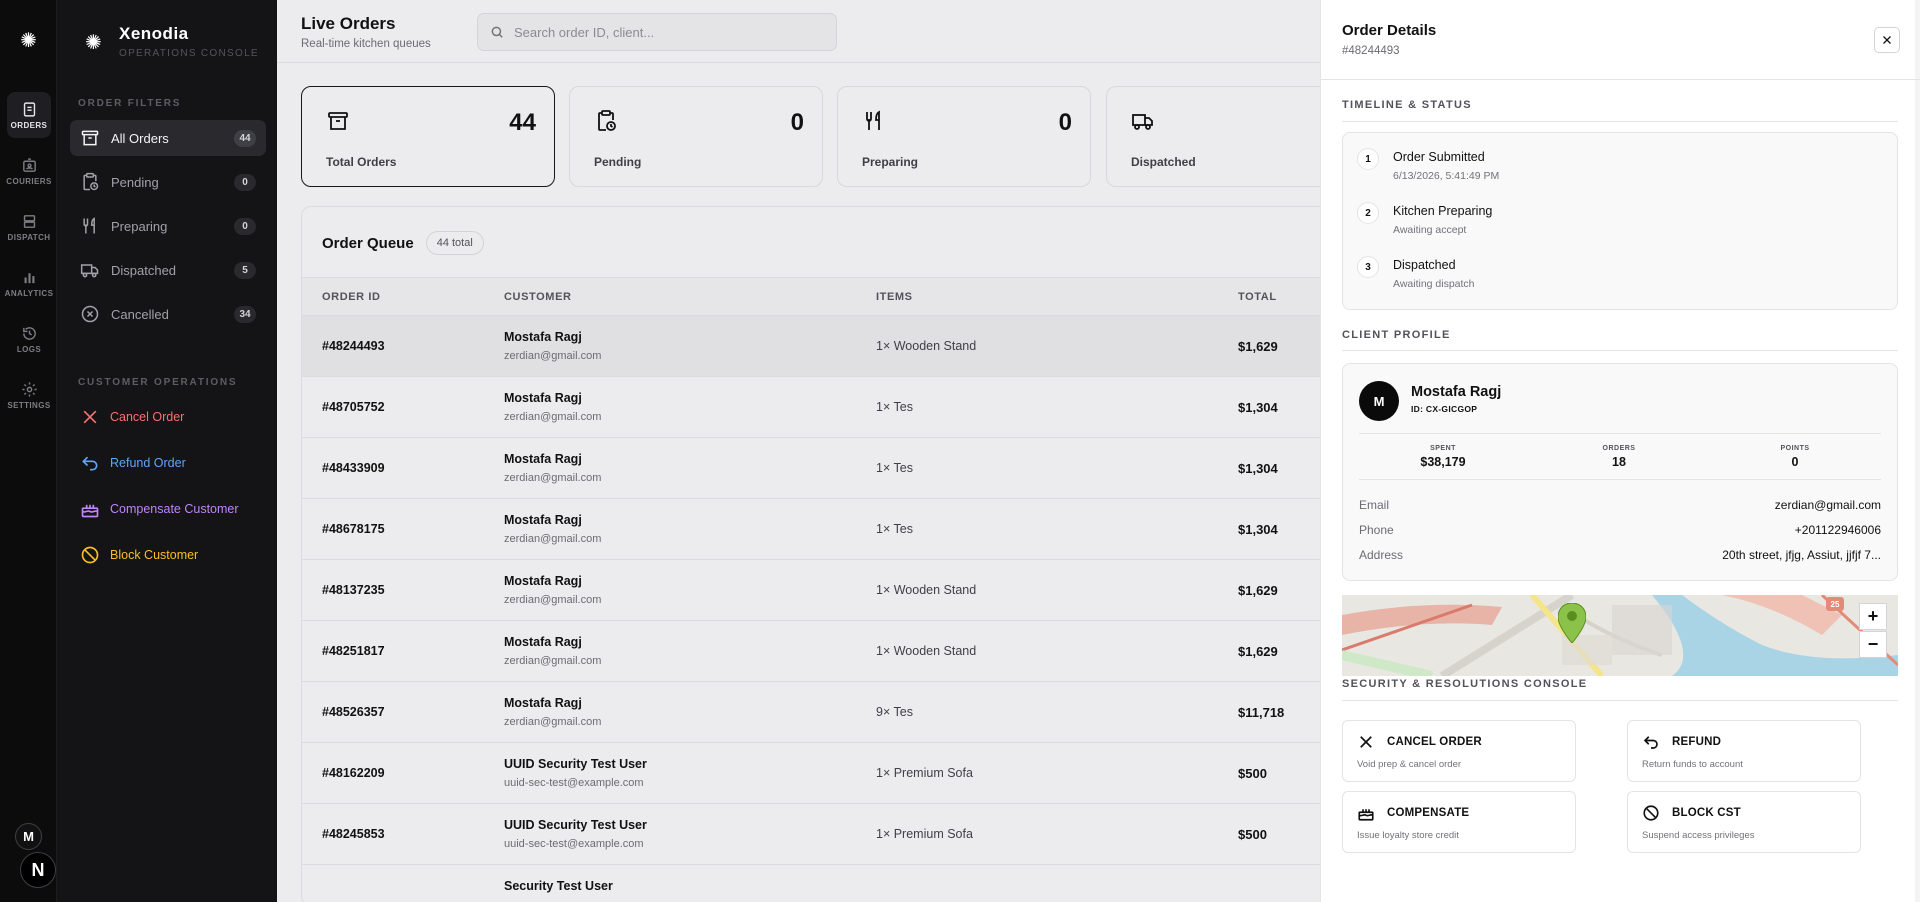 The width and height of the screenshot is (1920, 902). What do you see at coordinates (28, 836) in the screenshot?
I see `user-avatar: M` at bounding box center [28, 836].